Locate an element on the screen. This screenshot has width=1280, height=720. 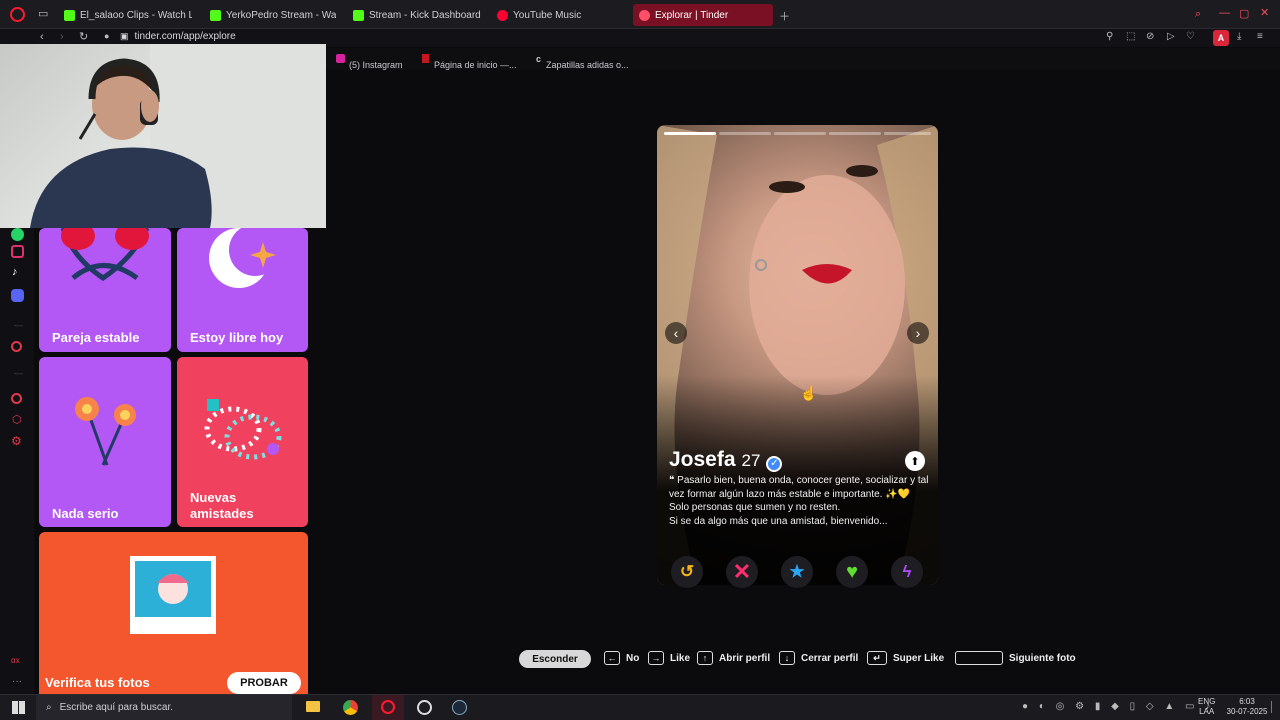
profile-name: Josefa is located at coordinates (702, 459).